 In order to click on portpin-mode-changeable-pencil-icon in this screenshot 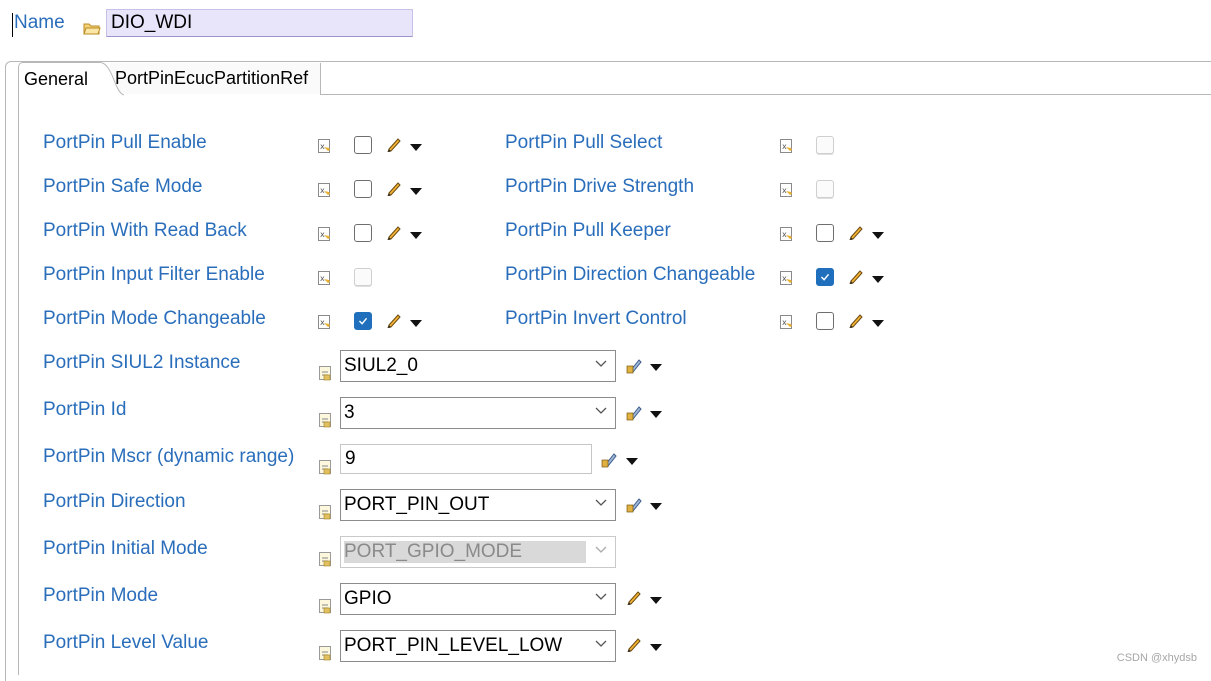, I will do `click(394, 320)`.